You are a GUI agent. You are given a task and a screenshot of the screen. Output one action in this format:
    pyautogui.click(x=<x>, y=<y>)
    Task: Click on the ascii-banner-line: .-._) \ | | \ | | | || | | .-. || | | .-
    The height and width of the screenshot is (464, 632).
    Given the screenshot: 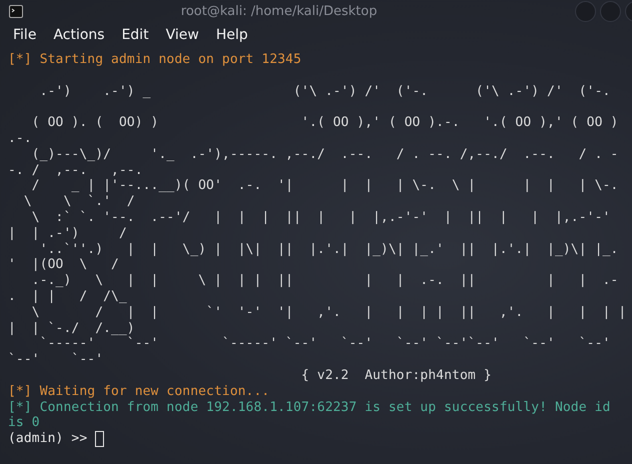 What is the action you would take?
    pyautogui.click(x=324, y=280)
    